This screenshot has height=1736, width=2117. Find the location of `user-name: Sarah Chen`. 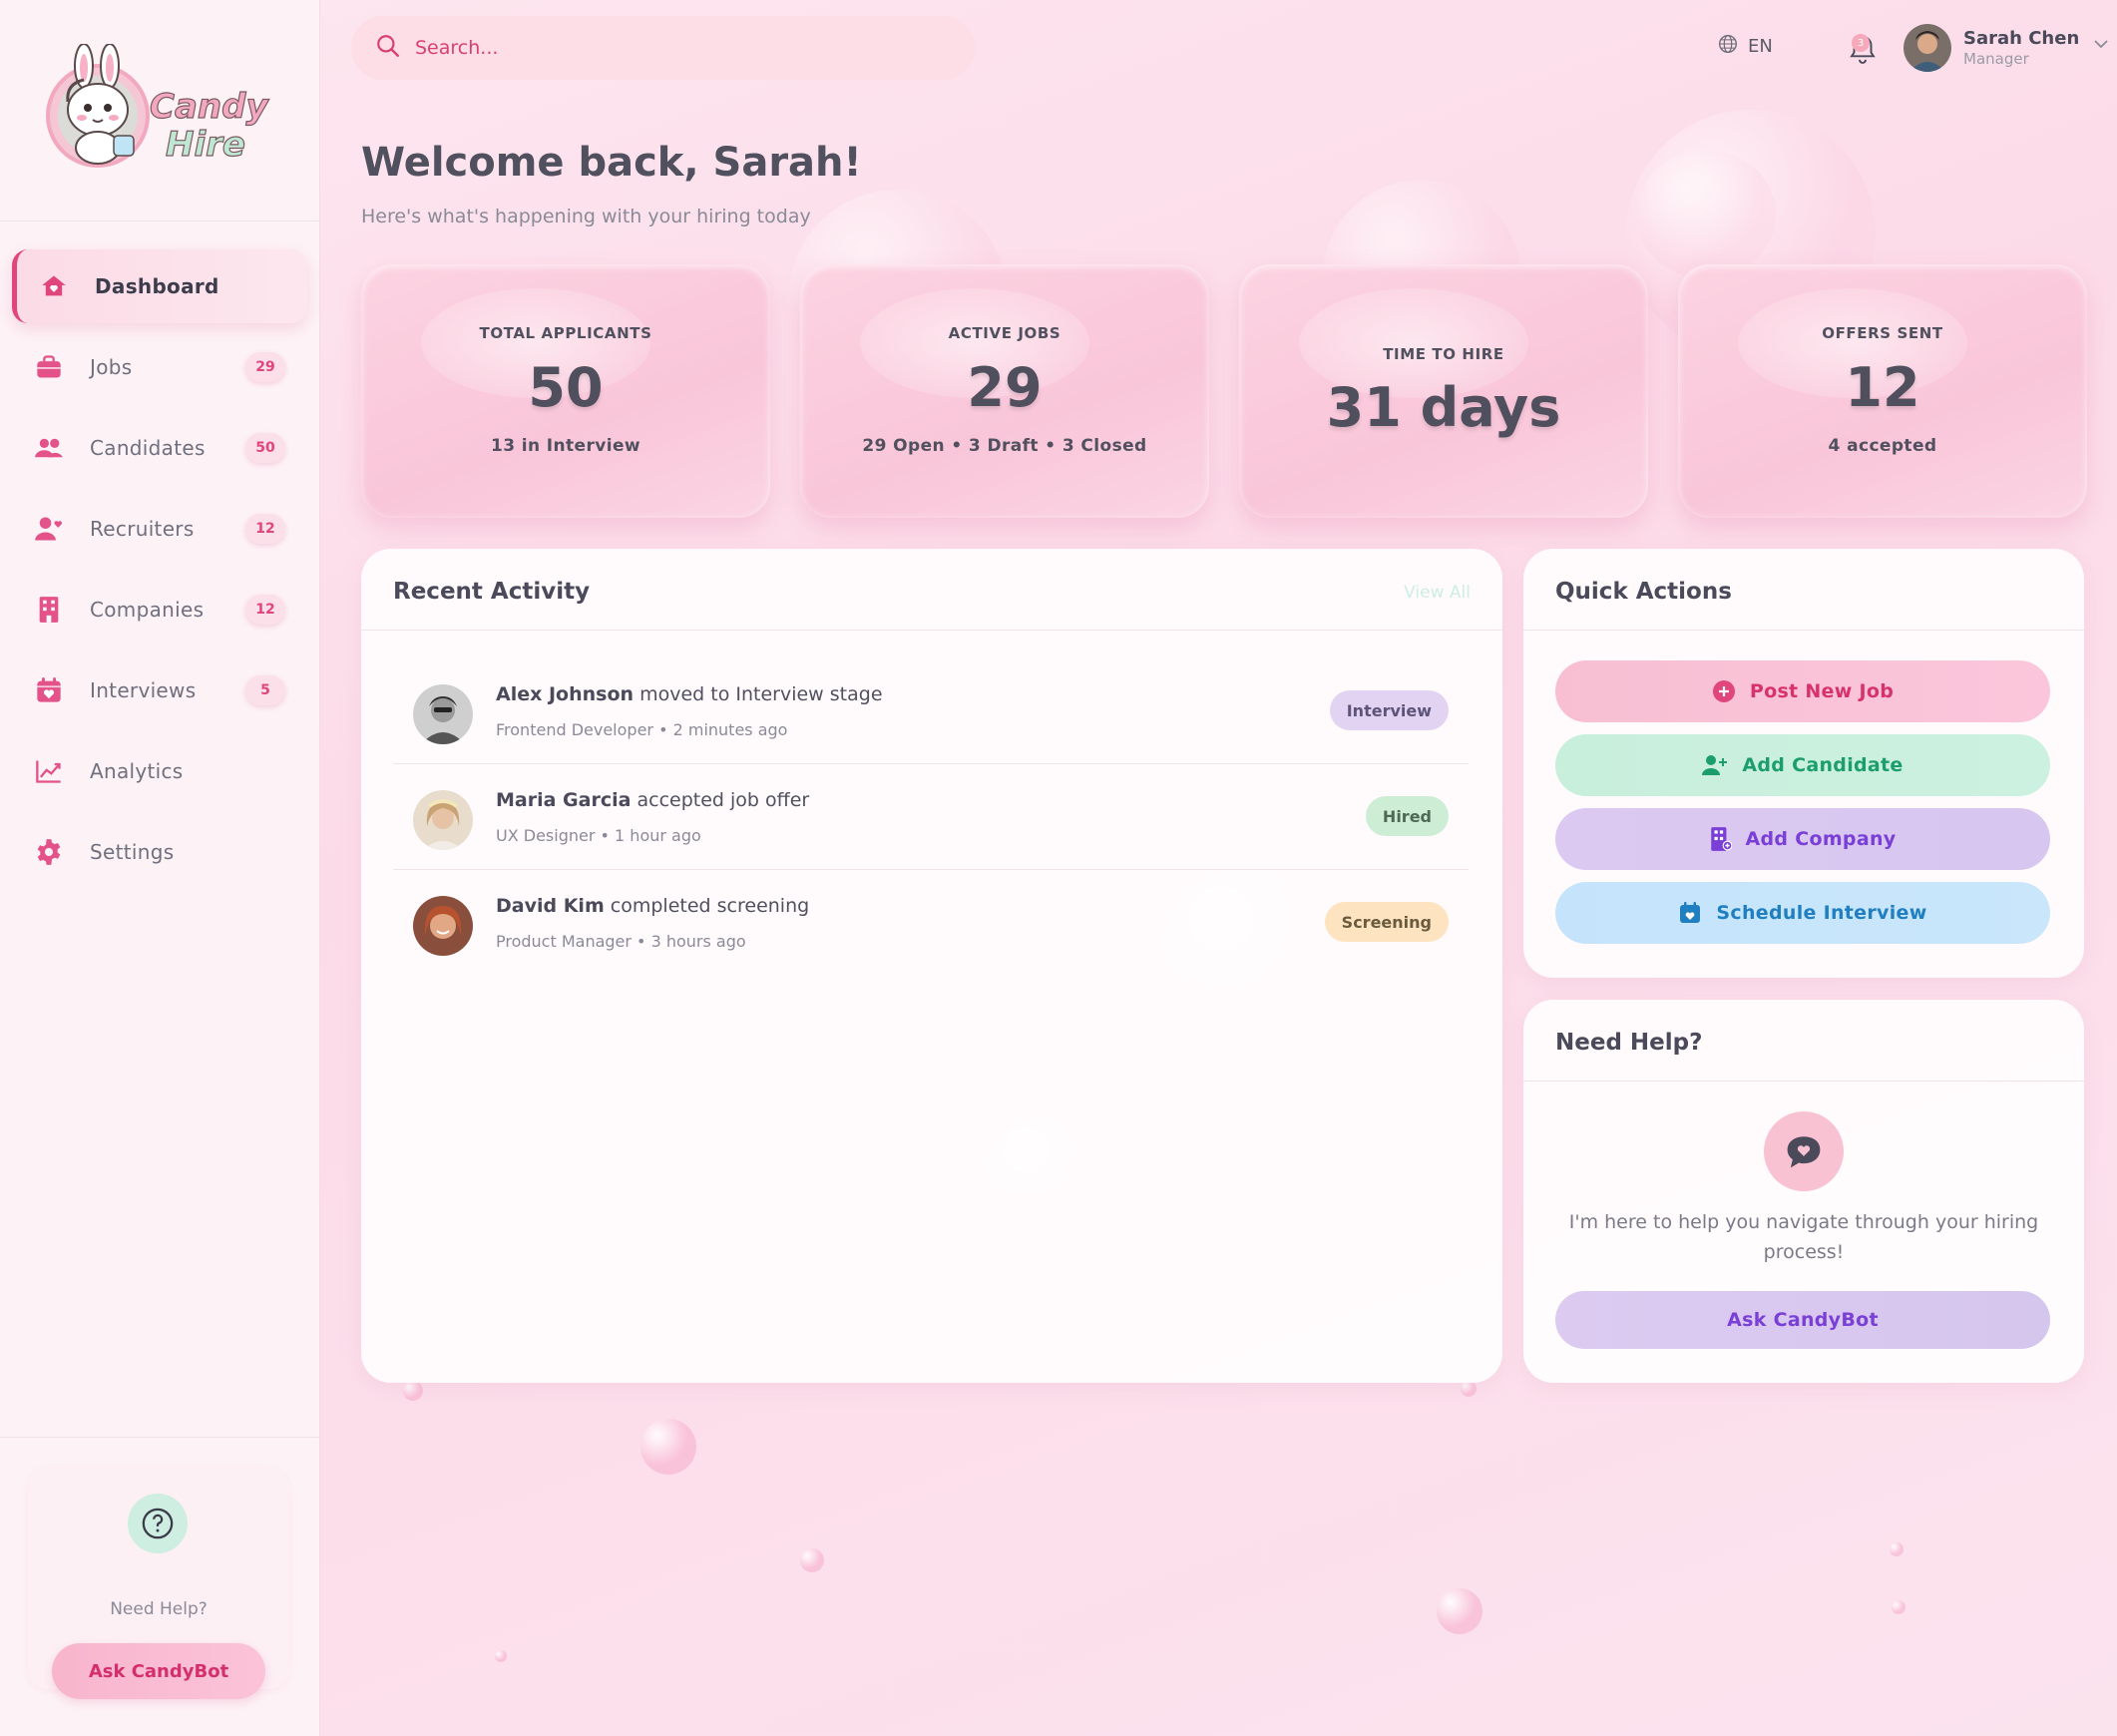

user-name: Sarah Chen is located at coordinates (2021, 38).